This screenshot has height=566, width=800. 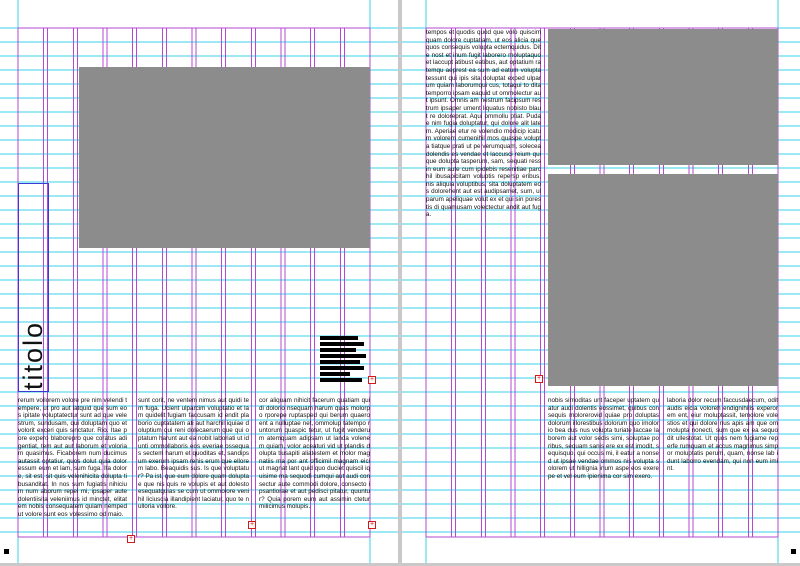 I want to click on page-title: titolo, so click(x=33, y=355).